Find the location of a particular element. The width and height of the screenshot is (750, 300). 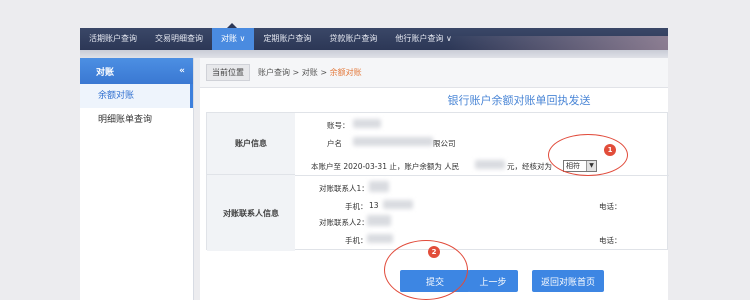

account-info-label: 账户信息 is located at coordinates (251, 144).